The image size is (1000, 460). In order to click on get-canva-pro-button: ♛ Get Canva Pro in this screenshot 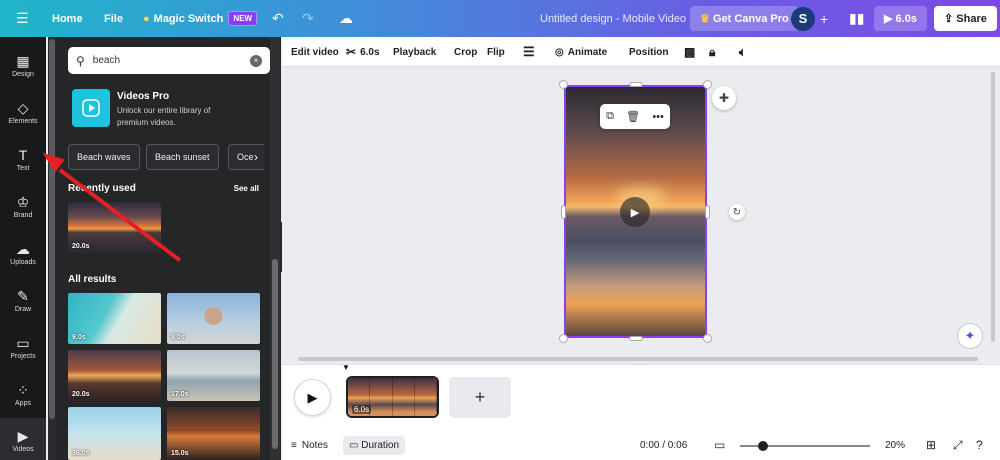, I will do `click(744, 18)`.